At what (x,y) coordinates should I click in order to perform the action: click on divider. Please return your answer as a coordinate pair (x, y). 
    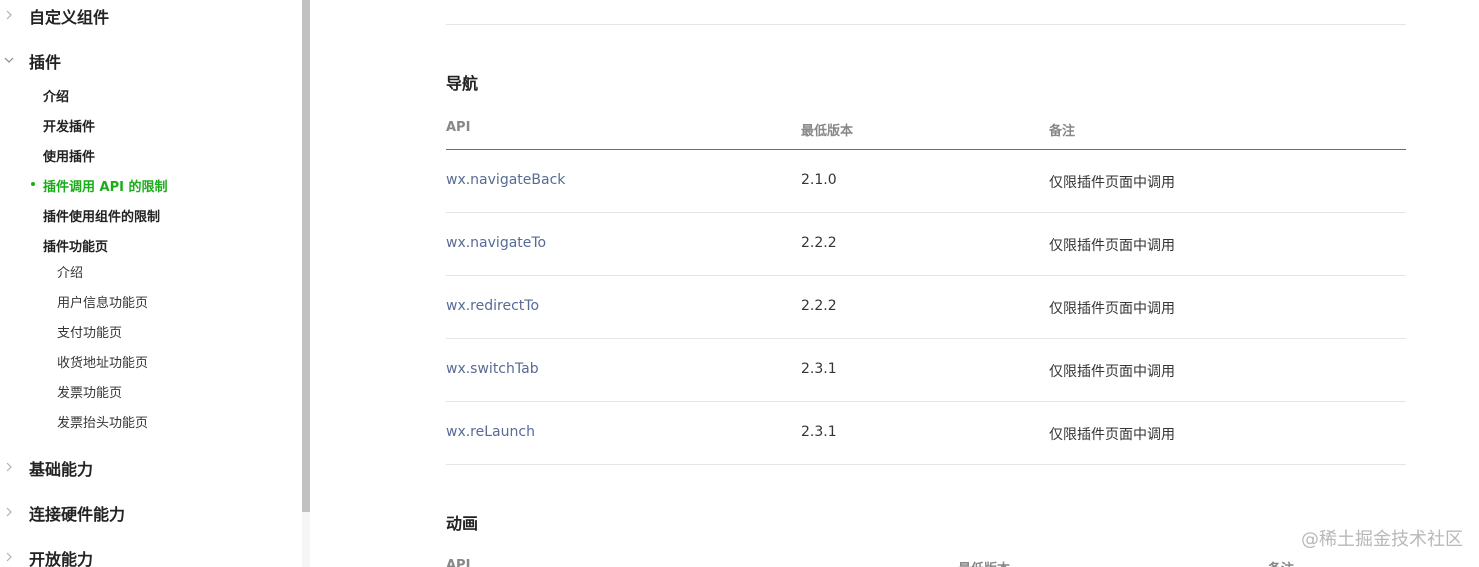
    Looking at the image, I should click on (926, 24).